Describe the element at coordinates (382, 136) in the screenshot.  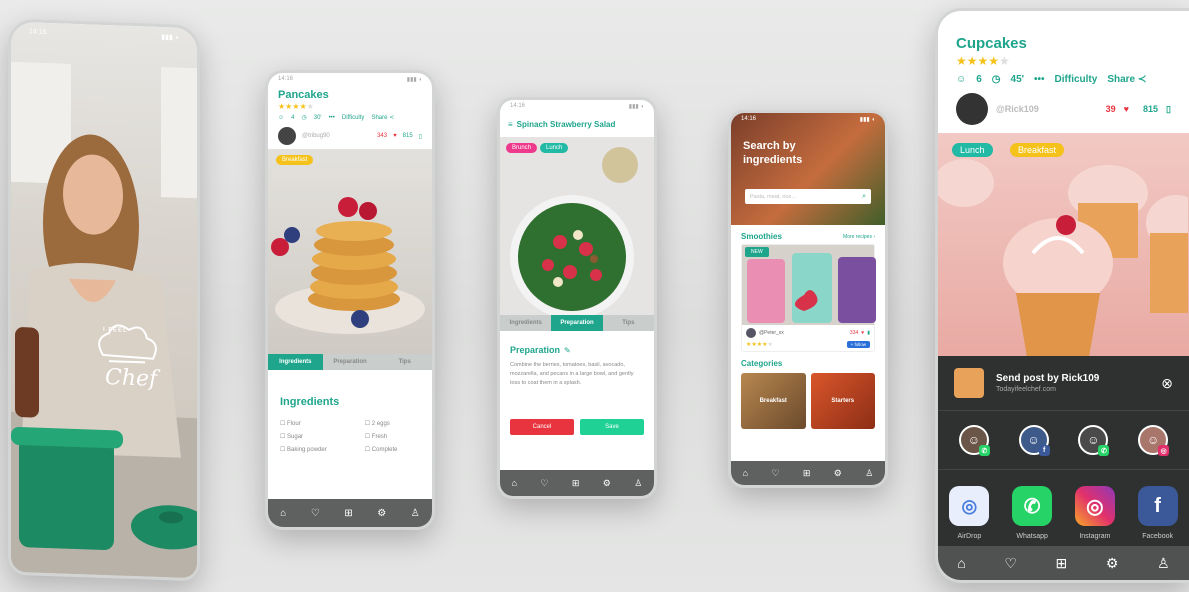
I see `likes-count: 343` at that location.